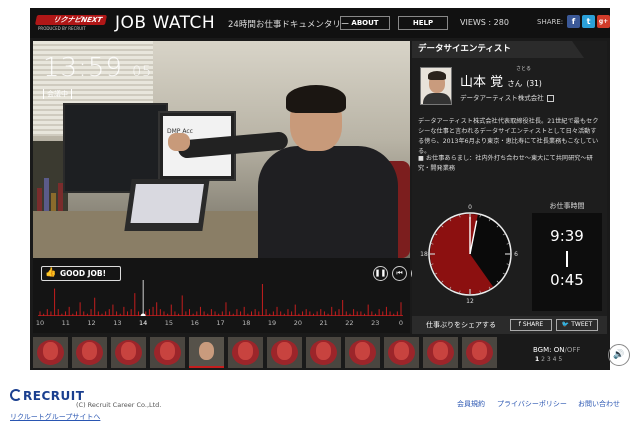 The height and width of the screenshot is (427, 640). Describe the element at coordinates (365, 23) in the screenshot. I see `about-button: ABOUT` at that location.